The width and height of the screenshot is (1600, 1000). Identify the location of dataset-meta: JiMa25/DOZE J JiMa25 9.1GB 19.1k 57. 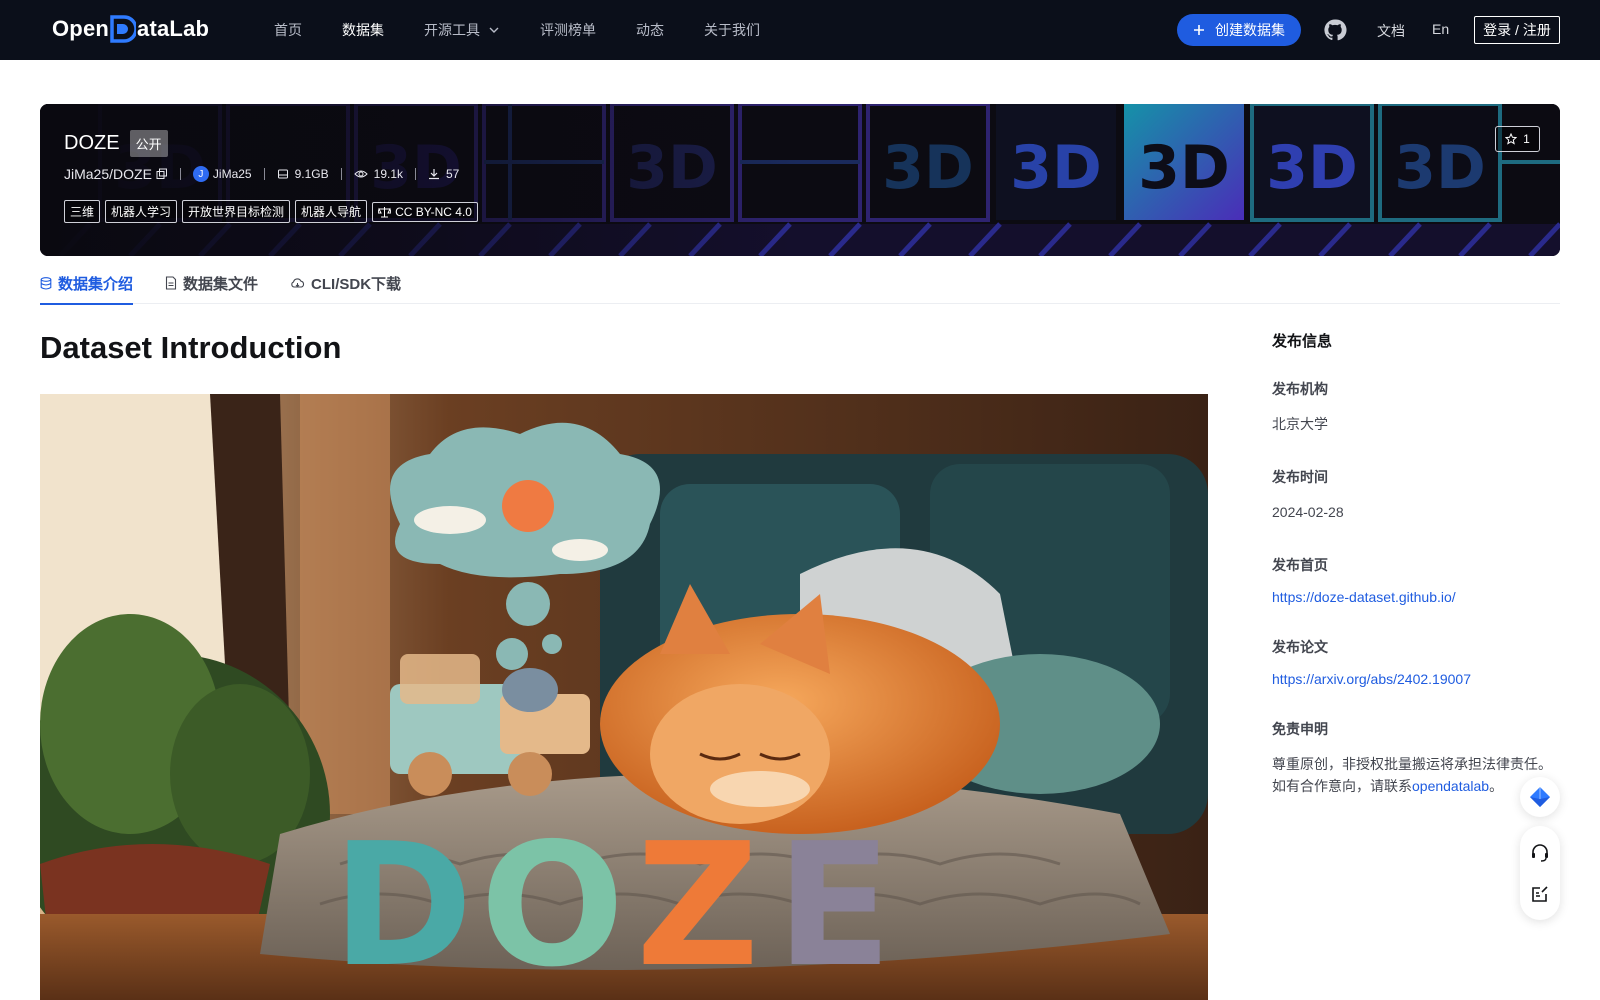
(261, 174).